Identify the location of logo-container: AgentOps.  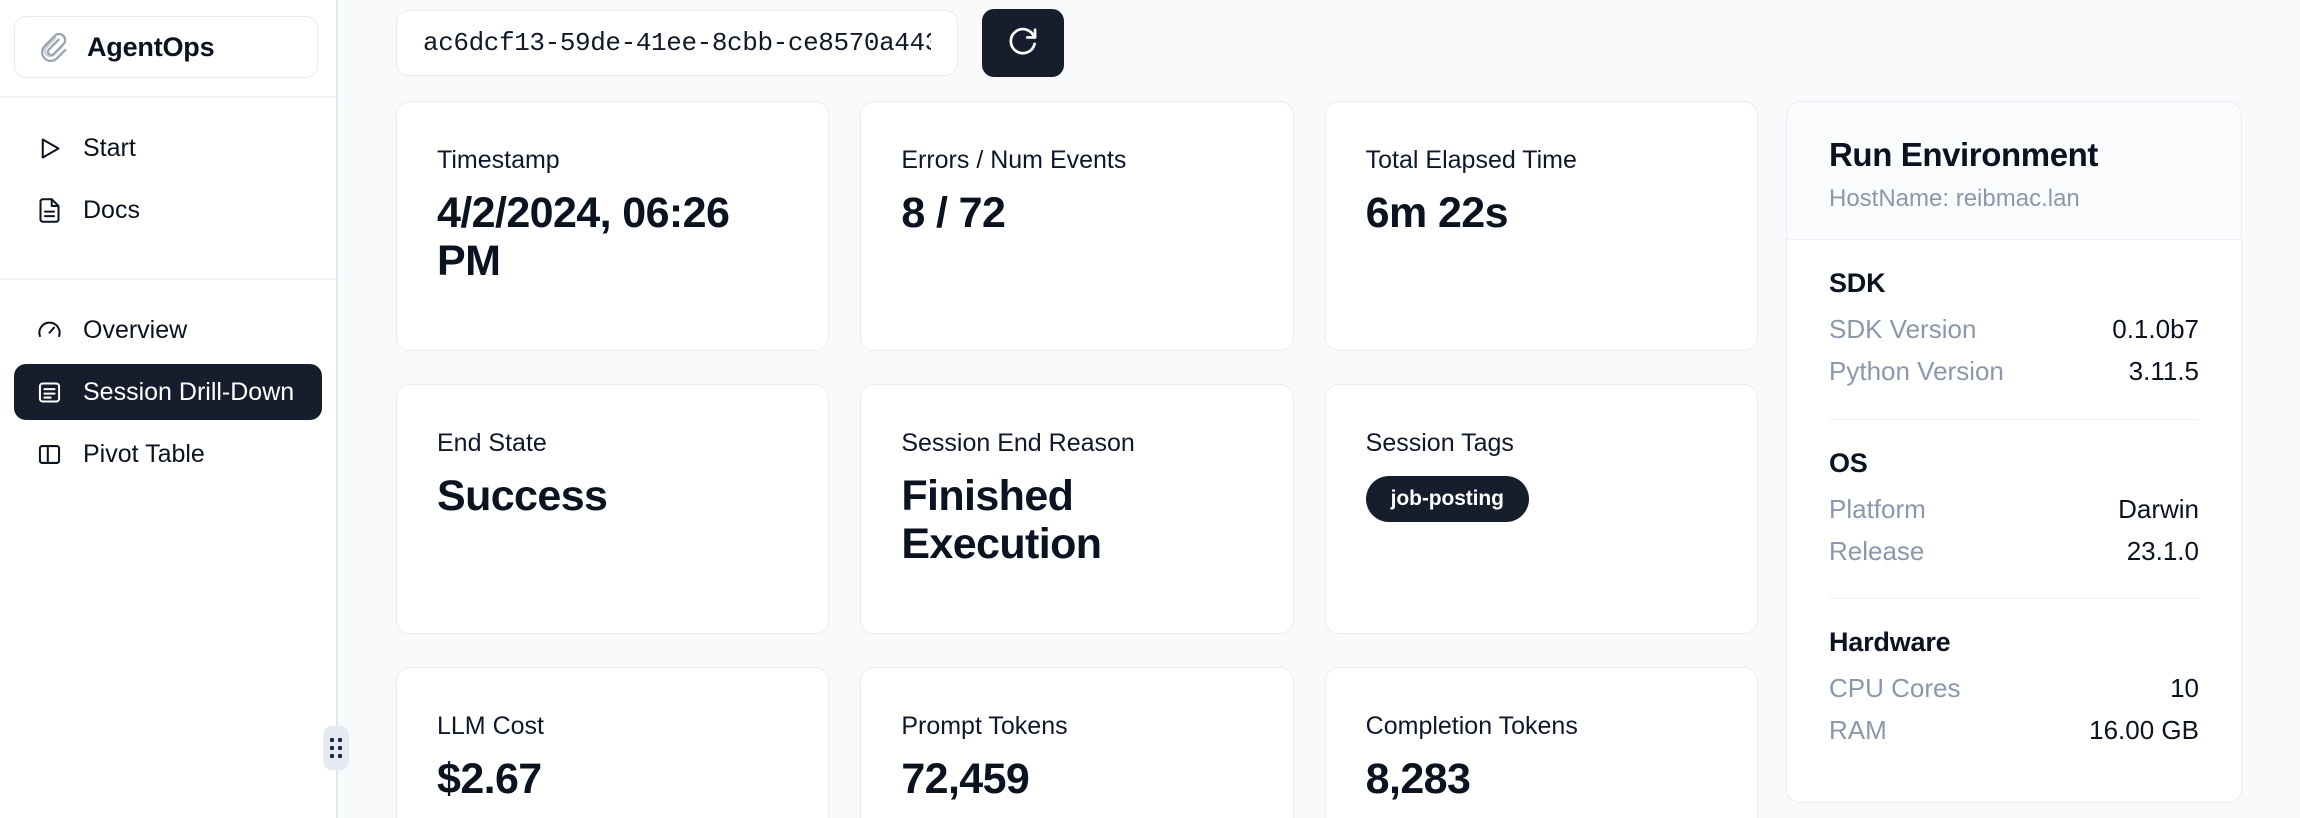
(168, 39).